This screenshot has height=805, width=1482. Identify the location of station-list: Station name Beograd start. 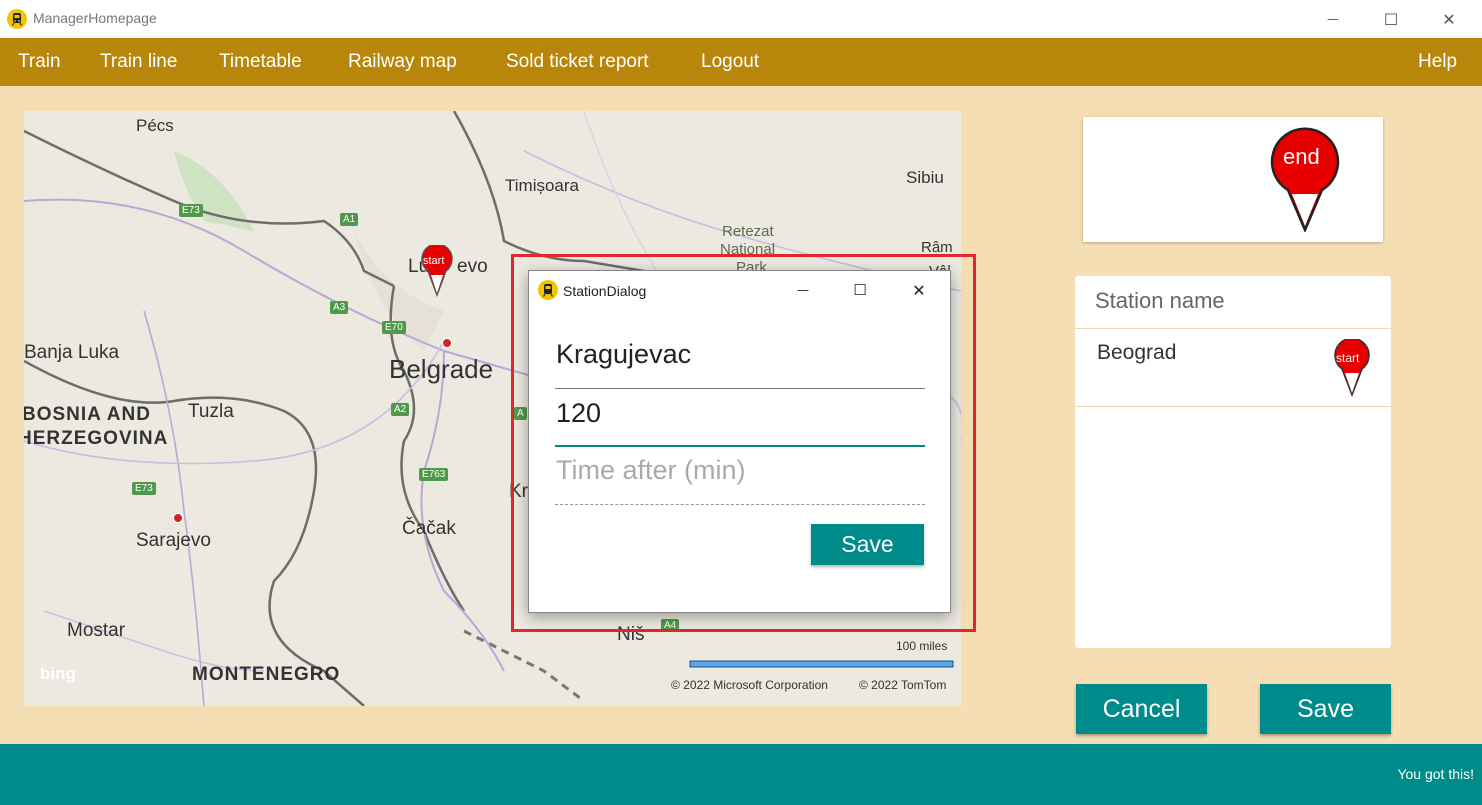
(1233, 462).